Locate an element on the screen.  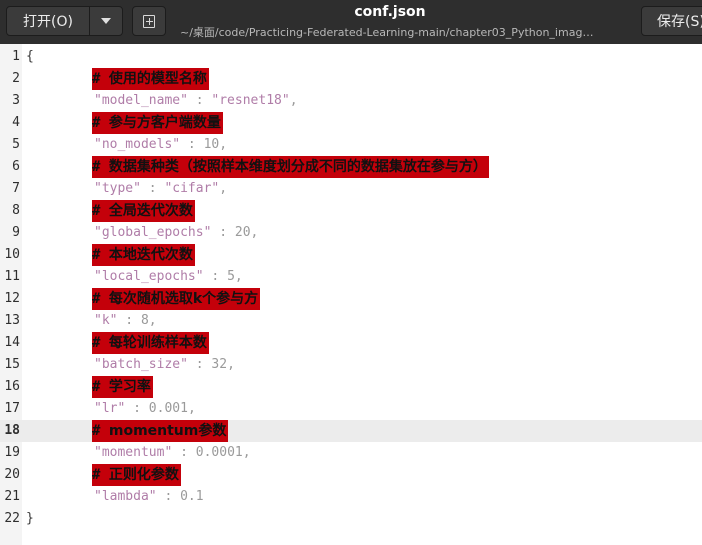
json-key: "lambda" is located at coordinates (125, 496).